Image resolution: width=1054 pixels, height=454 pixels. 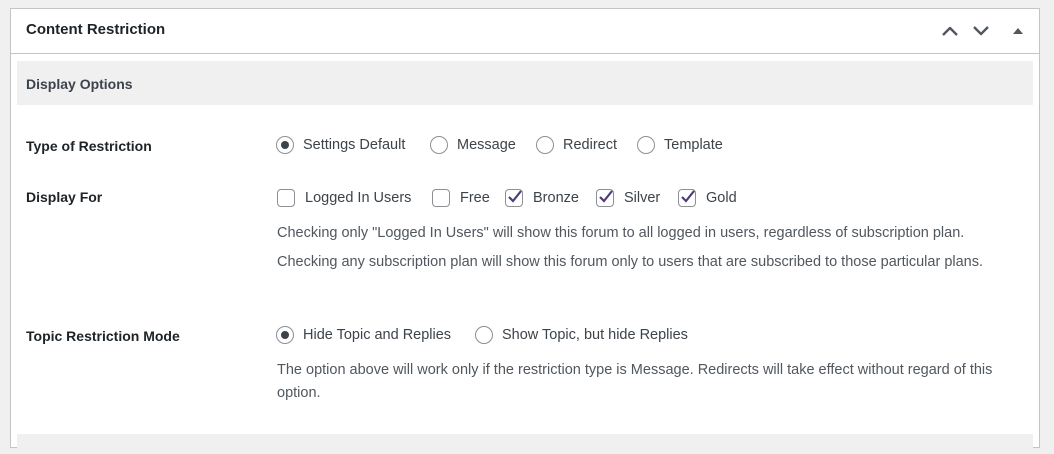 I want to click on radio-hide-topic-and-replies: Hide Topic and Replies, so click(x=363, y=335).